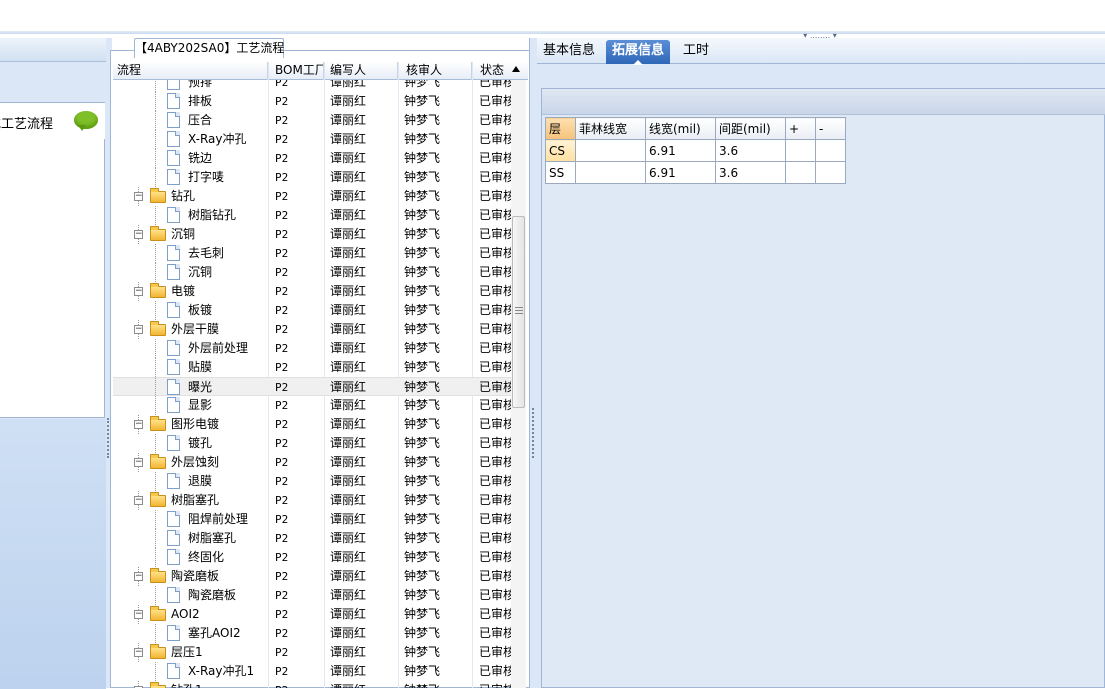 This screenshot has width=1105, height=689. What do you see at coordinates (518, 312) in the screenshot?
I see `scrollbar-thumb` at bounding box center [518, 312].